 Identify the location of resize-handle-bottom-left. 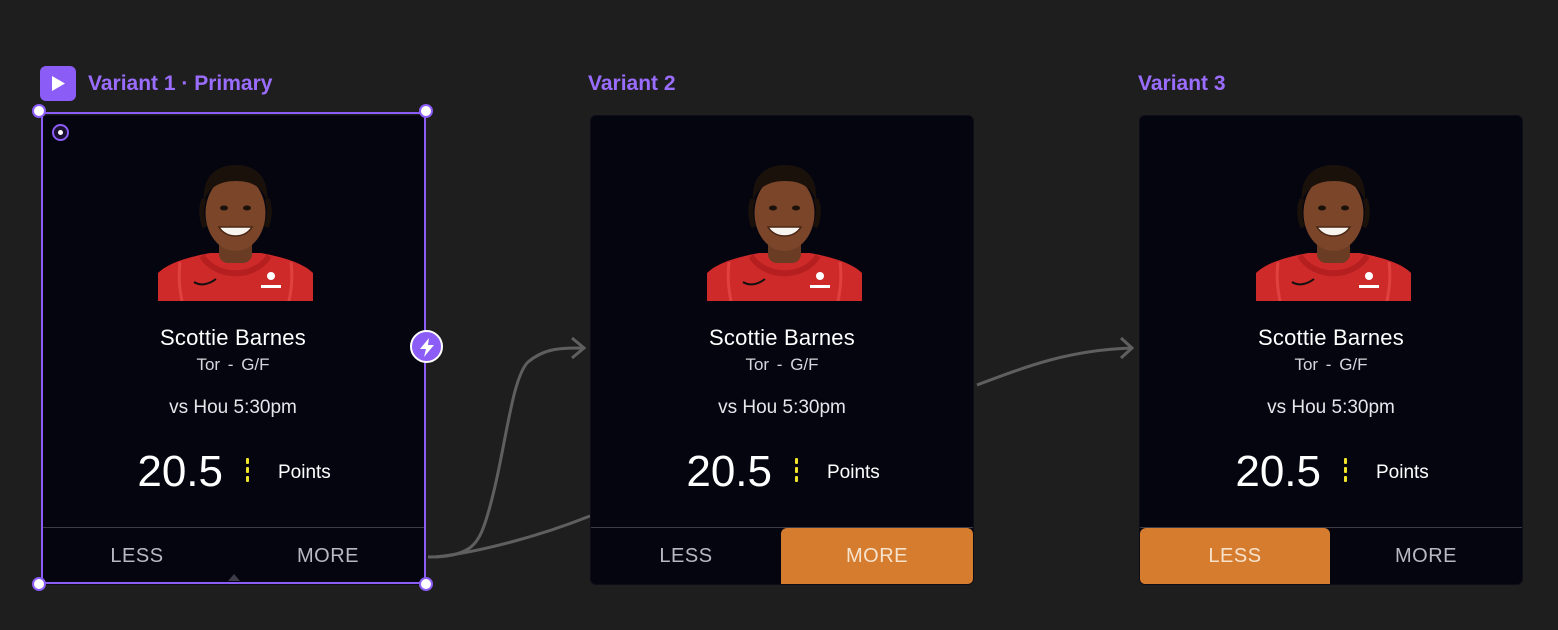
(39, 584).